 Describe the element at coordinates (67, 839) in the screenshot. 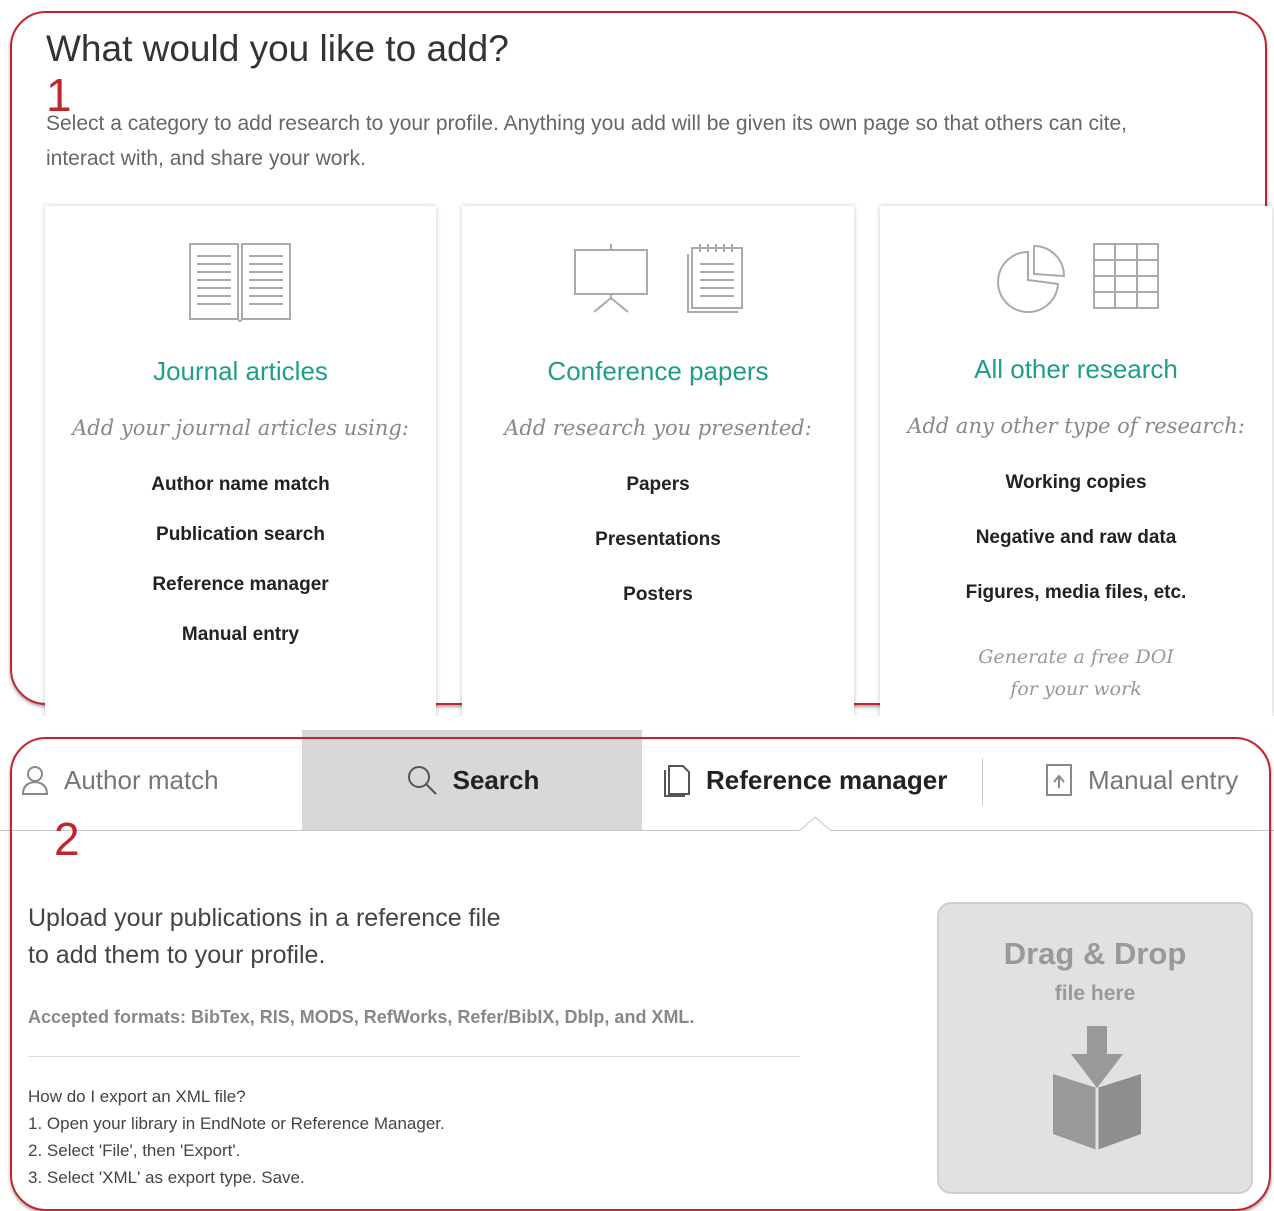

I see `annotation-number-2: 2` at that location.